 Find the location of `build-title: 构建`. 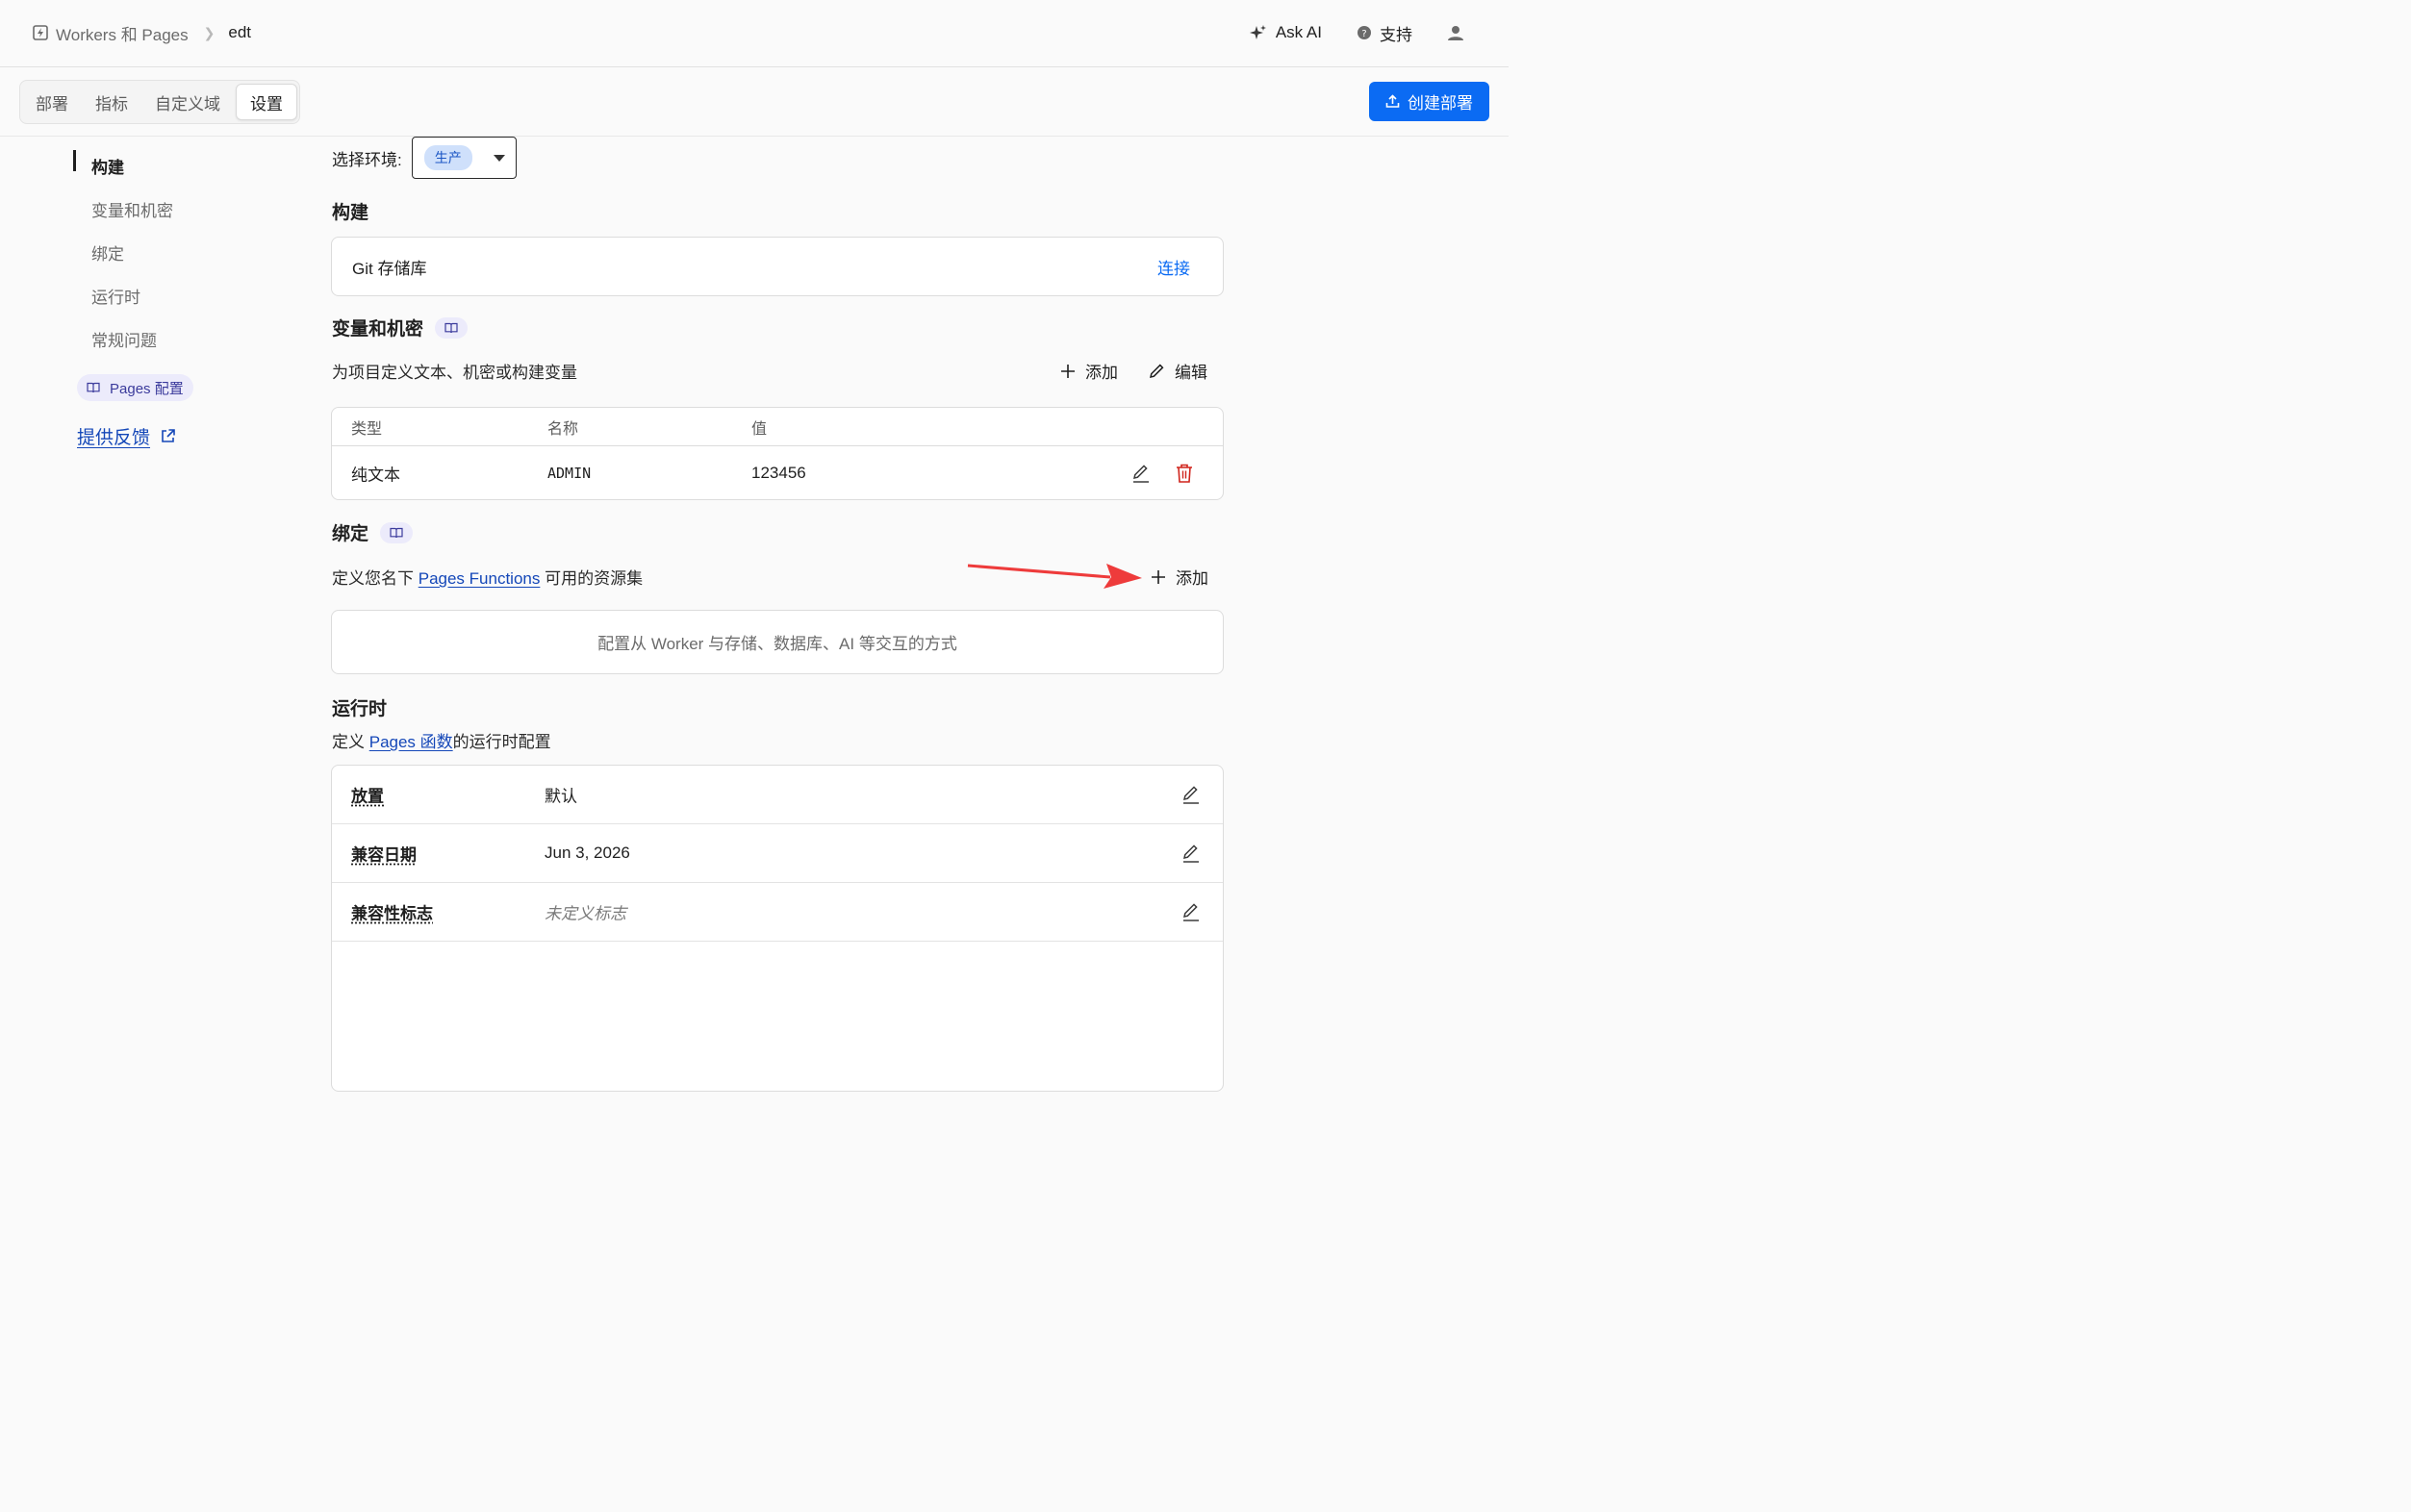

build-title: 构建 is located at coordinates (350, 213).